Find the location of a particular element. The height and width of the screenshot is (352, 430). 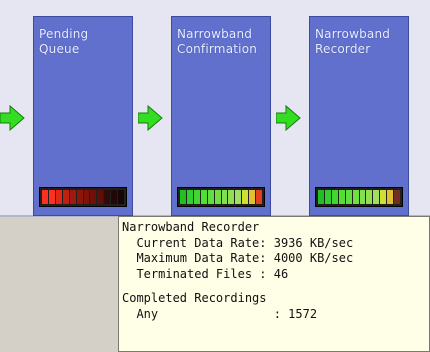

stage-title: Narrowband Confirmation is located at coordinates (217, 41).